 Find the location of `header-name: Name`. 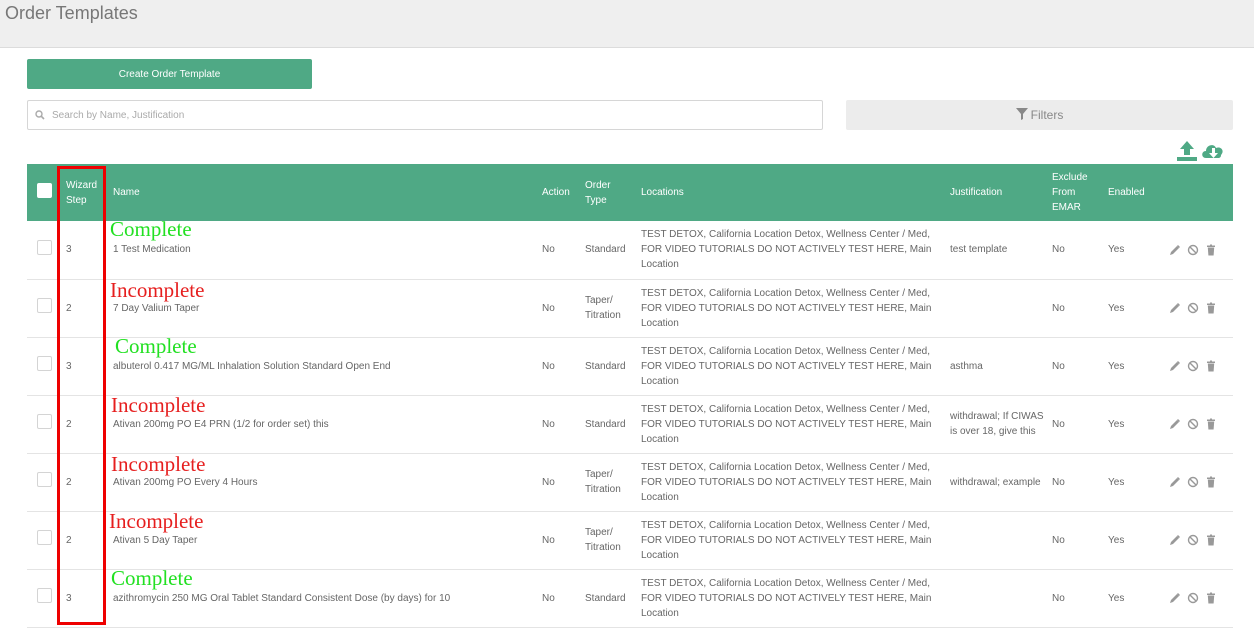

header-name: Name is located at coordinates (323, 192).